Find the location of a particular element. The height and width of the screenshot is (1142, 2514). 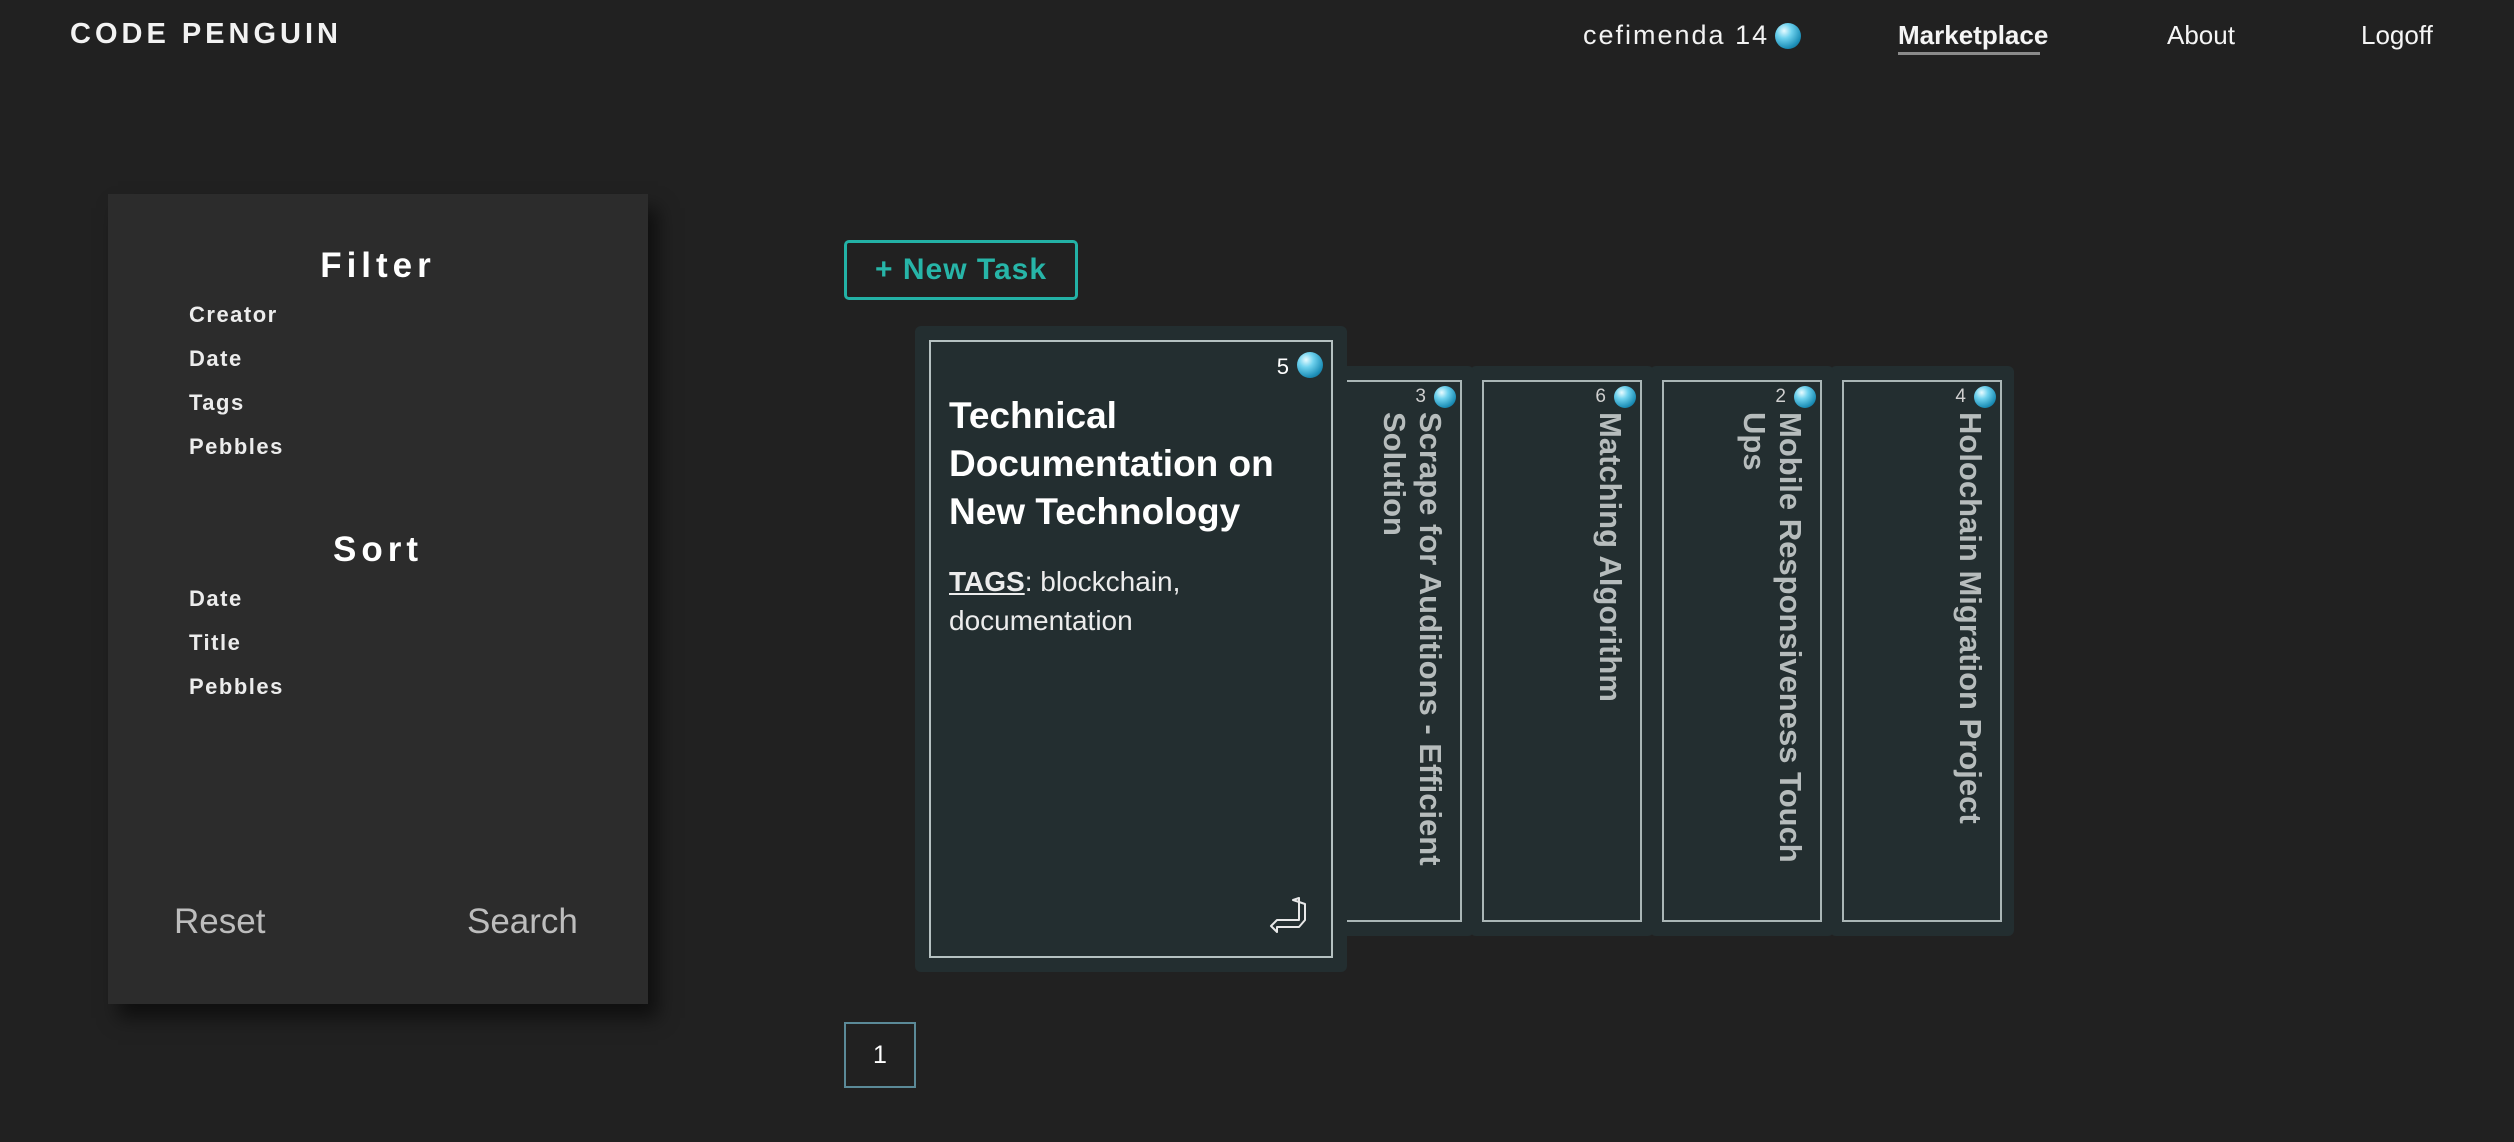

card-title: Mobile Responsiveness Touch Ups is located at coordinates (1772, 637).